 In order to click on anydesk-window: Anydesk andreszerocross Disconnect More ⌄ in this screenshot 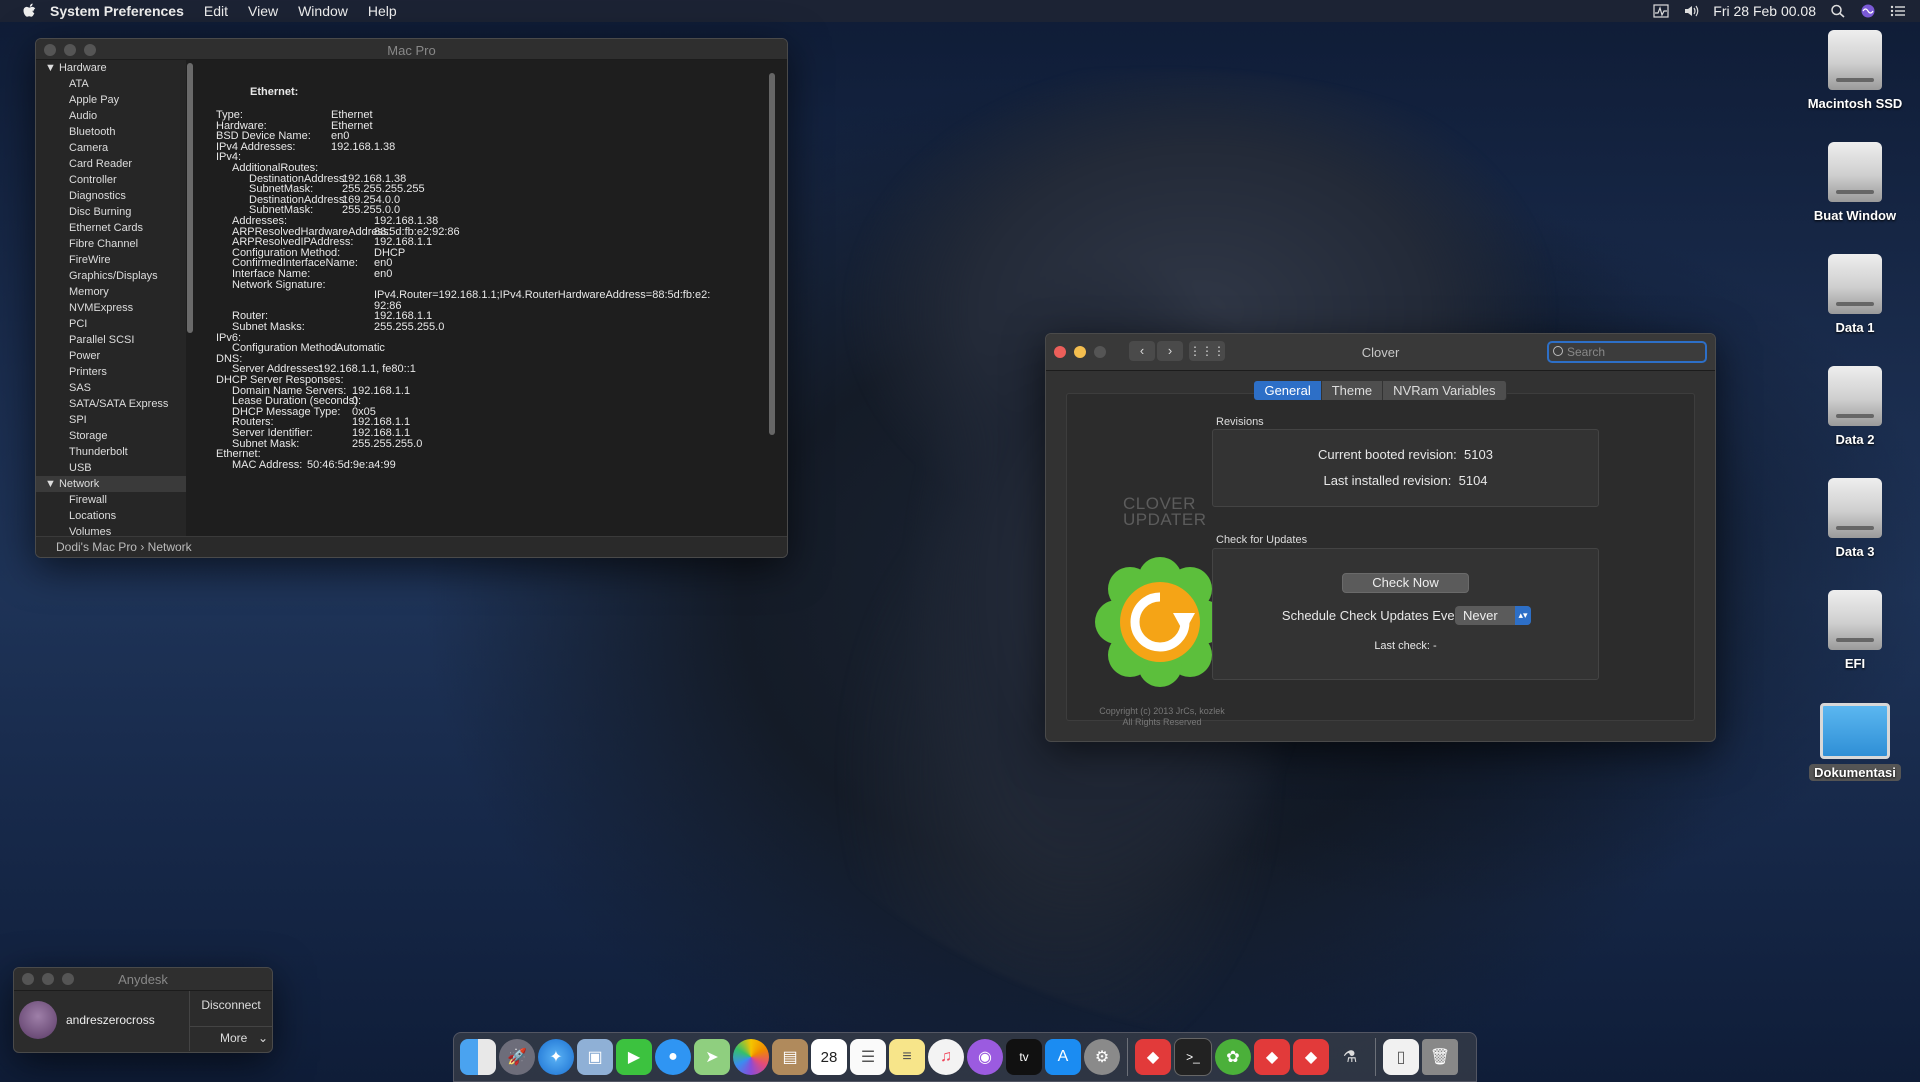, I will do `click(143, 1010)`.